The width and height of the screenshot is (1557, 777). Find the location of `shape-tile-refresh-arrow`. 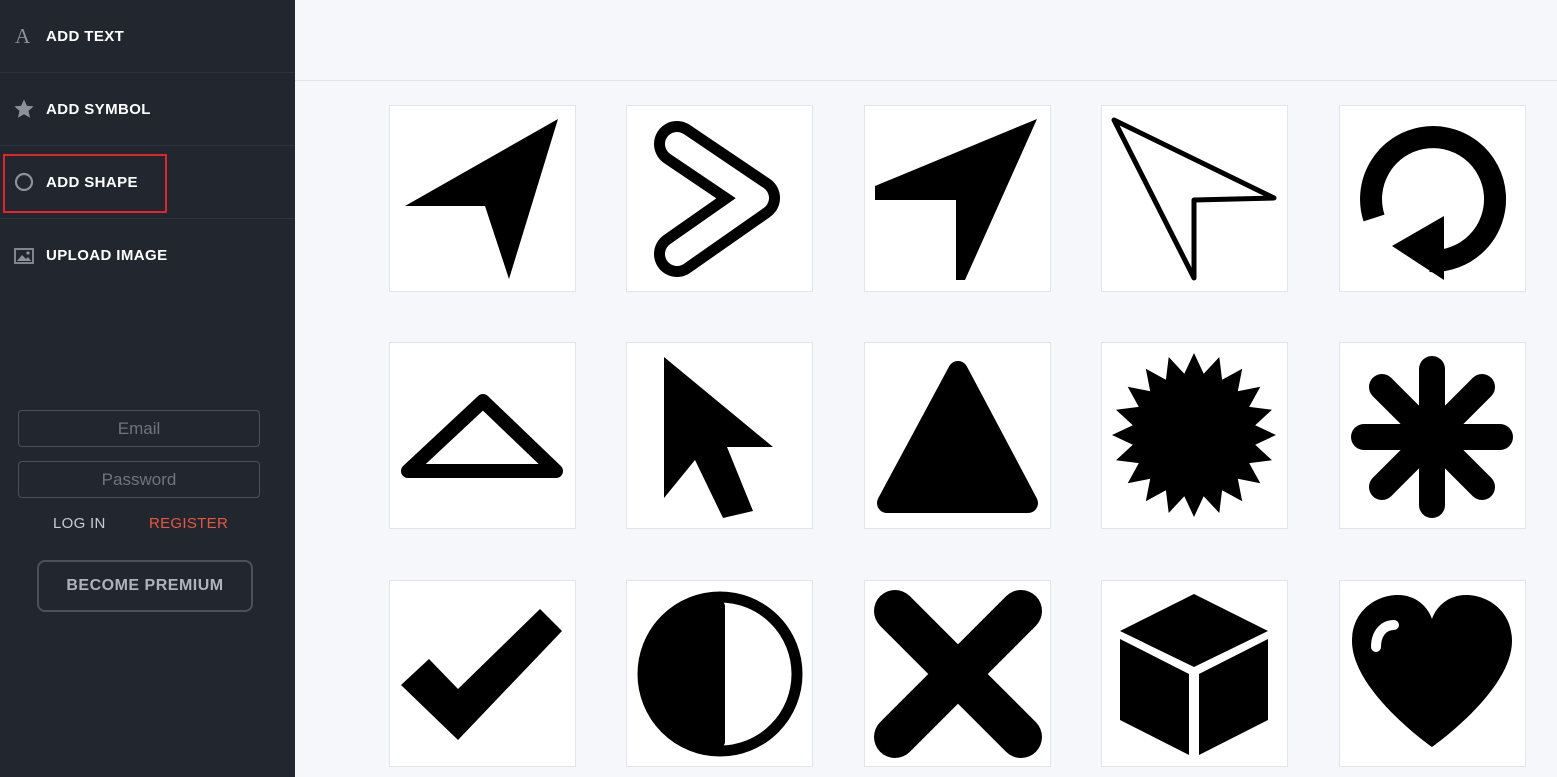

shape-tile-refresh-arrow is located at coordinates (1432, 198).